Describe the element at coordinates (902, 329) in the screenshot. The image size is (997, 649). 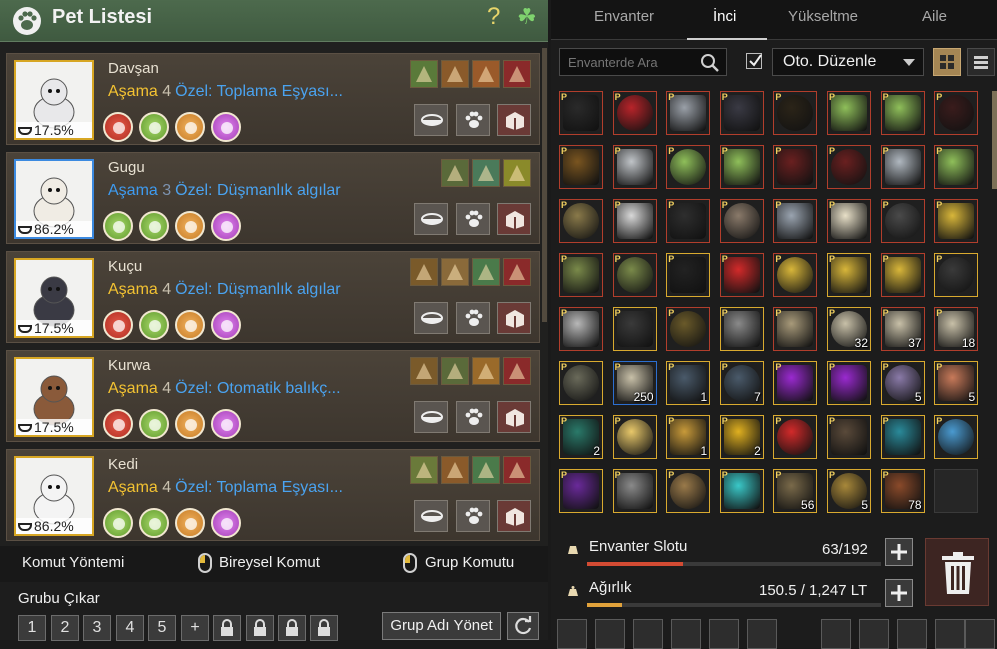
I see `inventory-slot: P 37` at that location.